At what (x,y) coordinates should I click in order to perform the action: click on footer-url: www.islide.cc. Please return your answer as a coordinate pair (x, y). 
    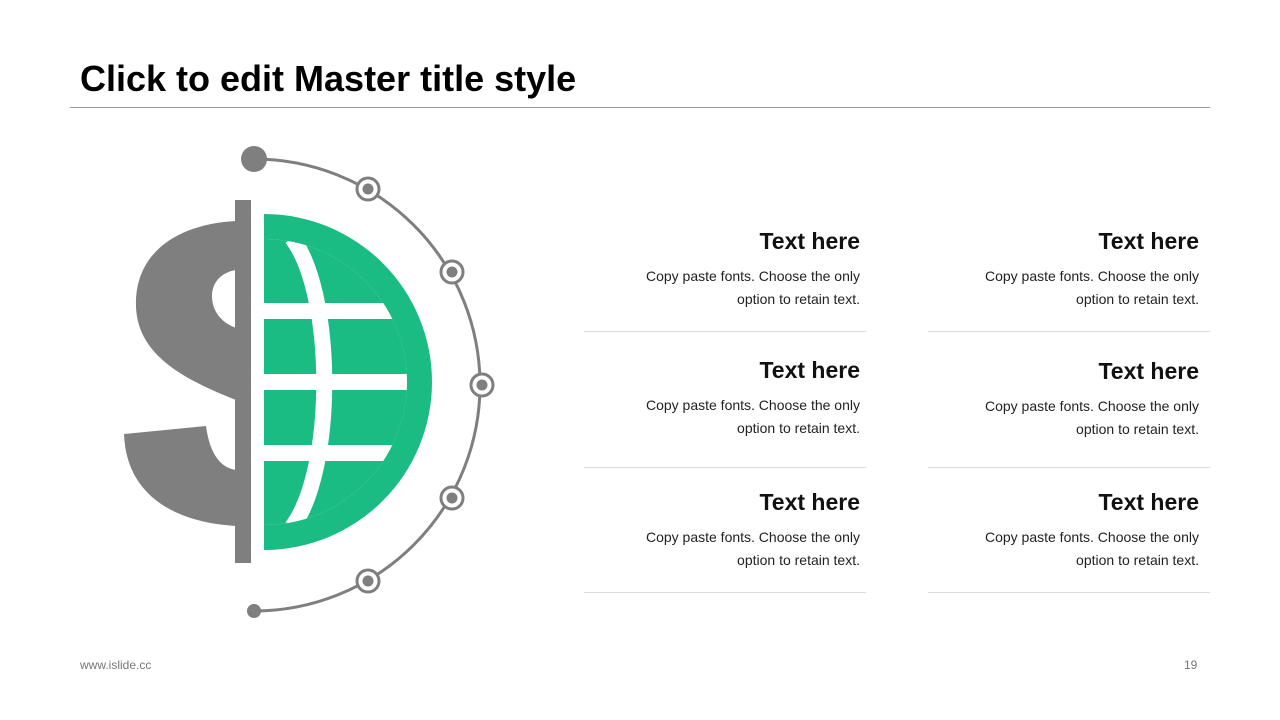
    Looking at the image, I should click on (116, 665).